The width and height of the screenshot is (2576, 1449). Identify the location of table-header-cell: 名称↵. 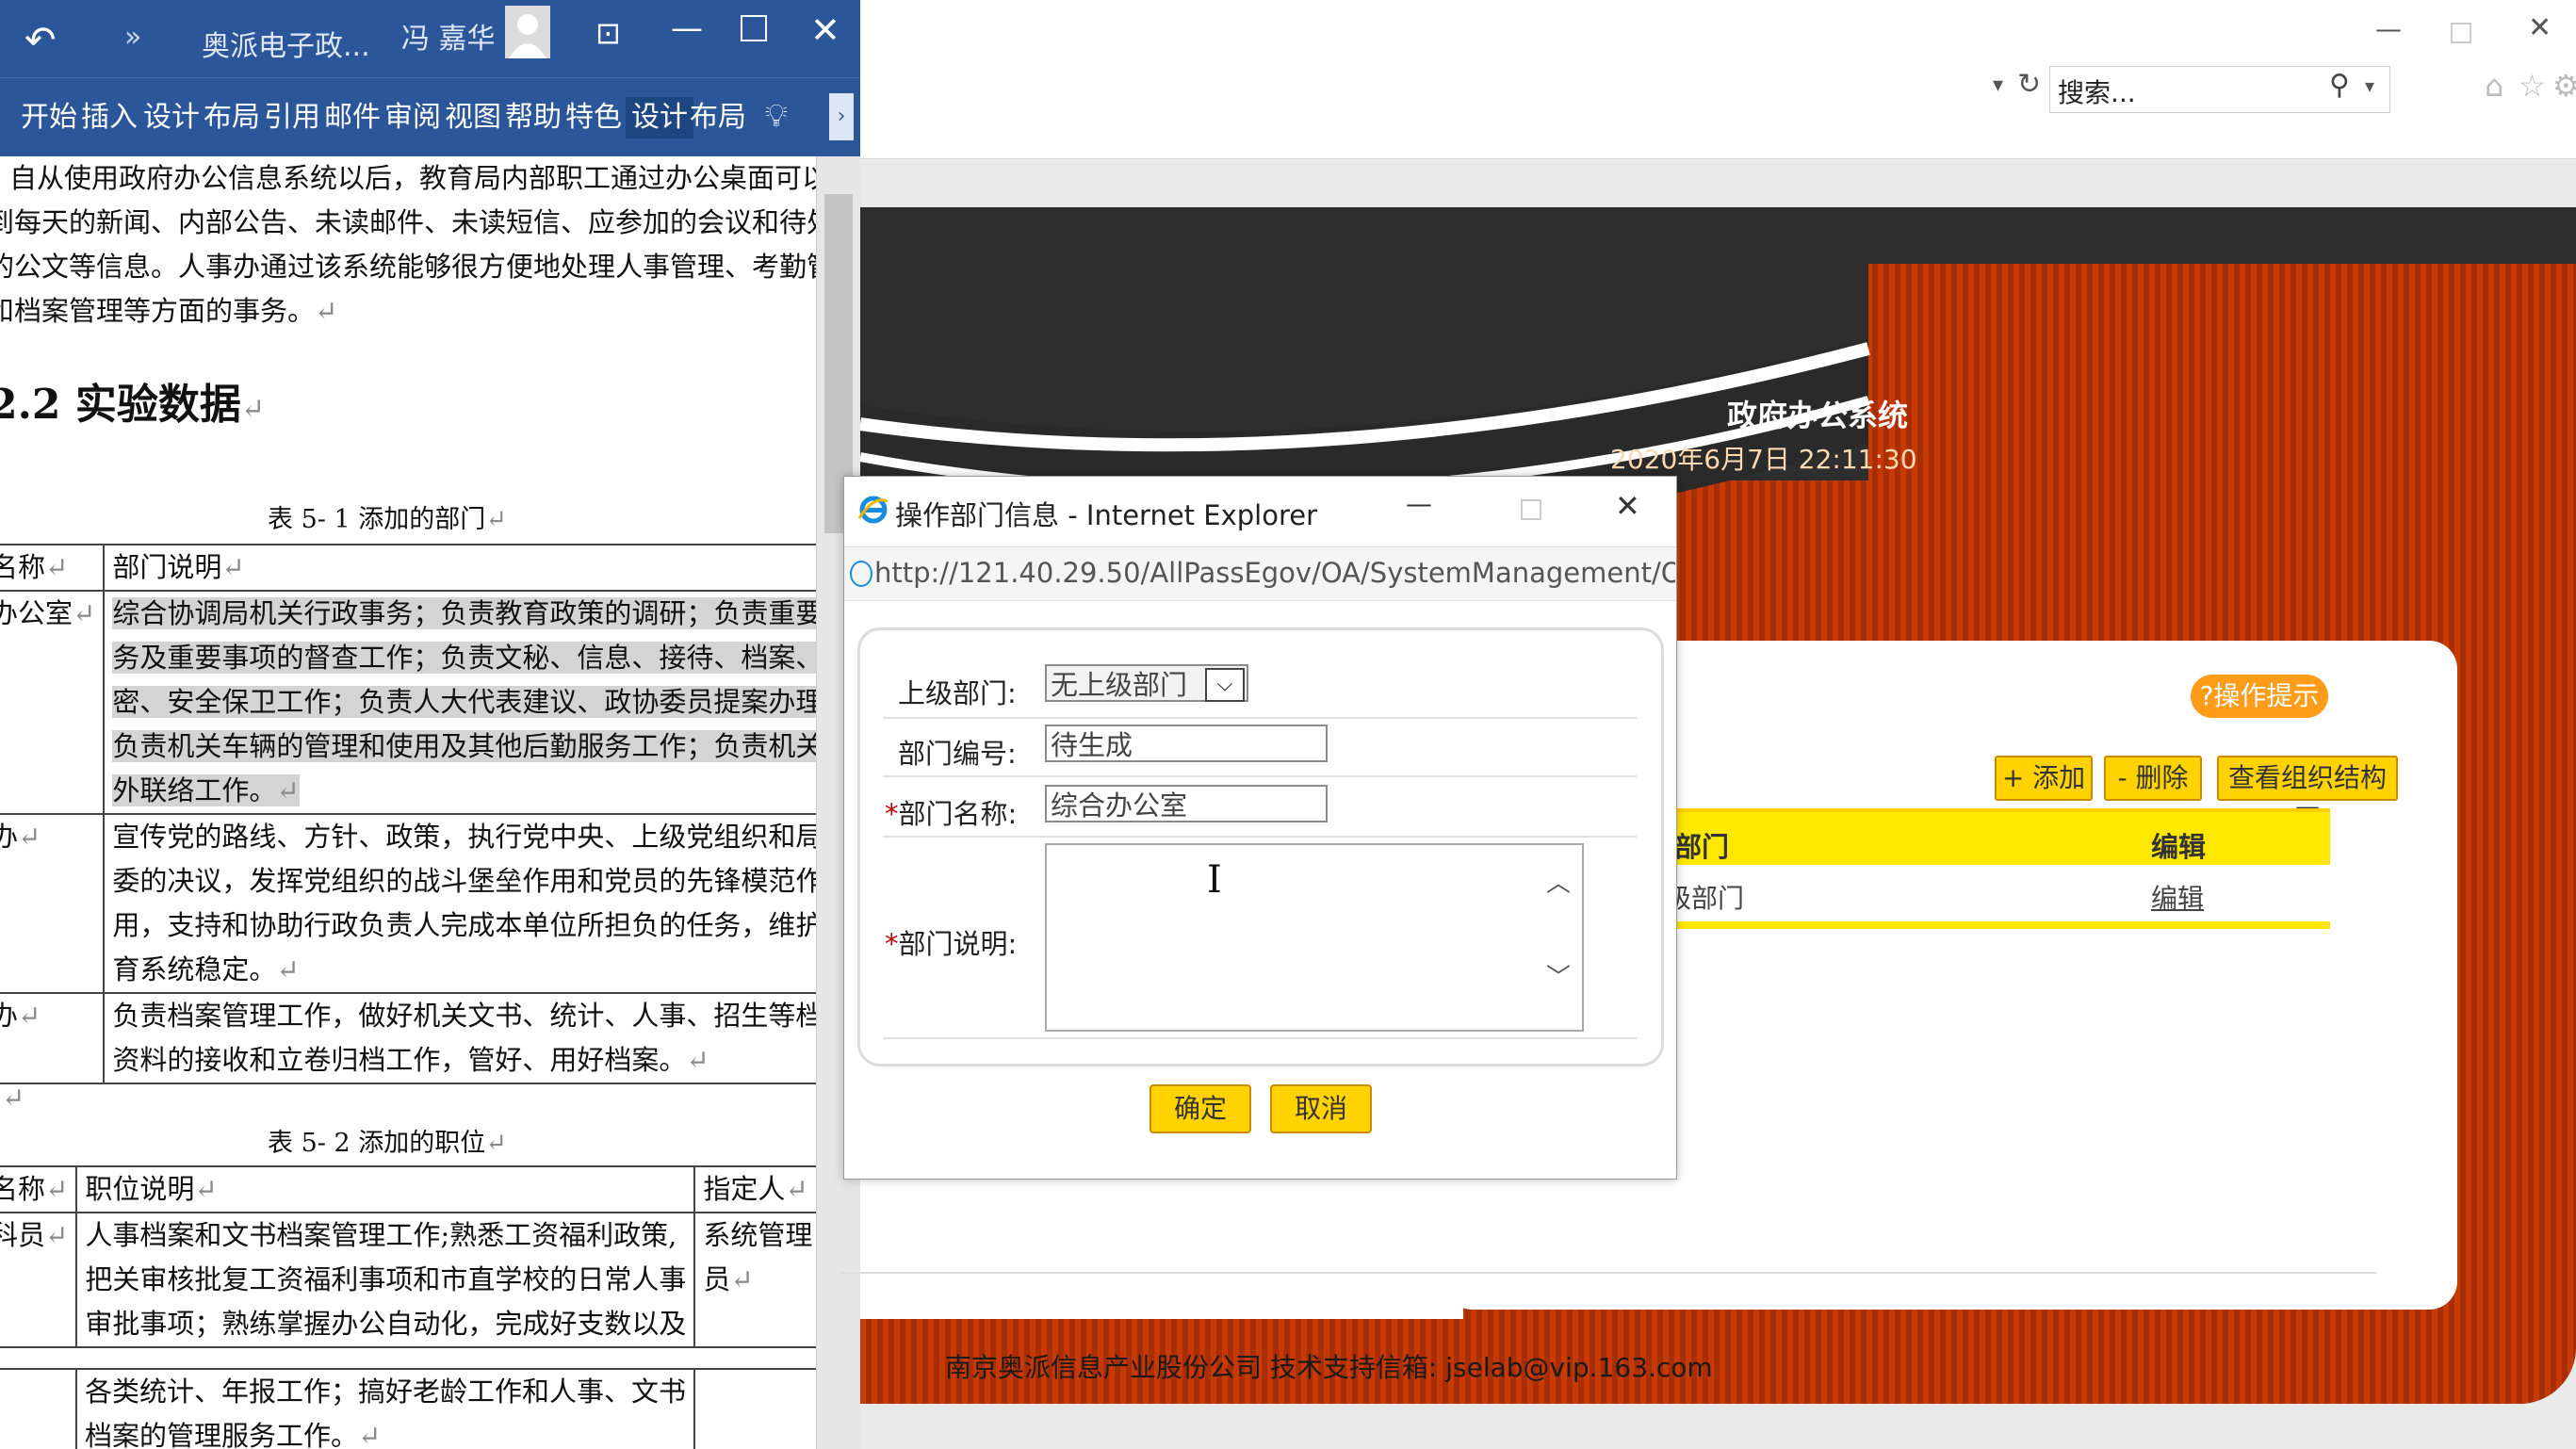
(39, 1189).